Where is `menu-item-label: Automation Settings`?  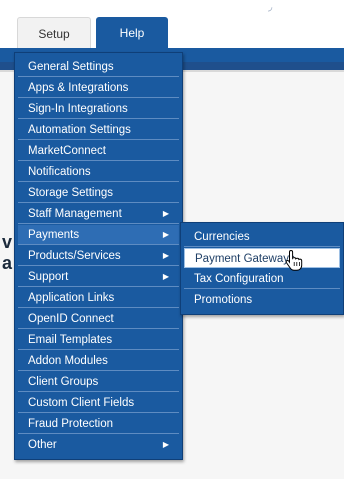 menu-item-label: Automation Settings is located at coordinates (79, 130).